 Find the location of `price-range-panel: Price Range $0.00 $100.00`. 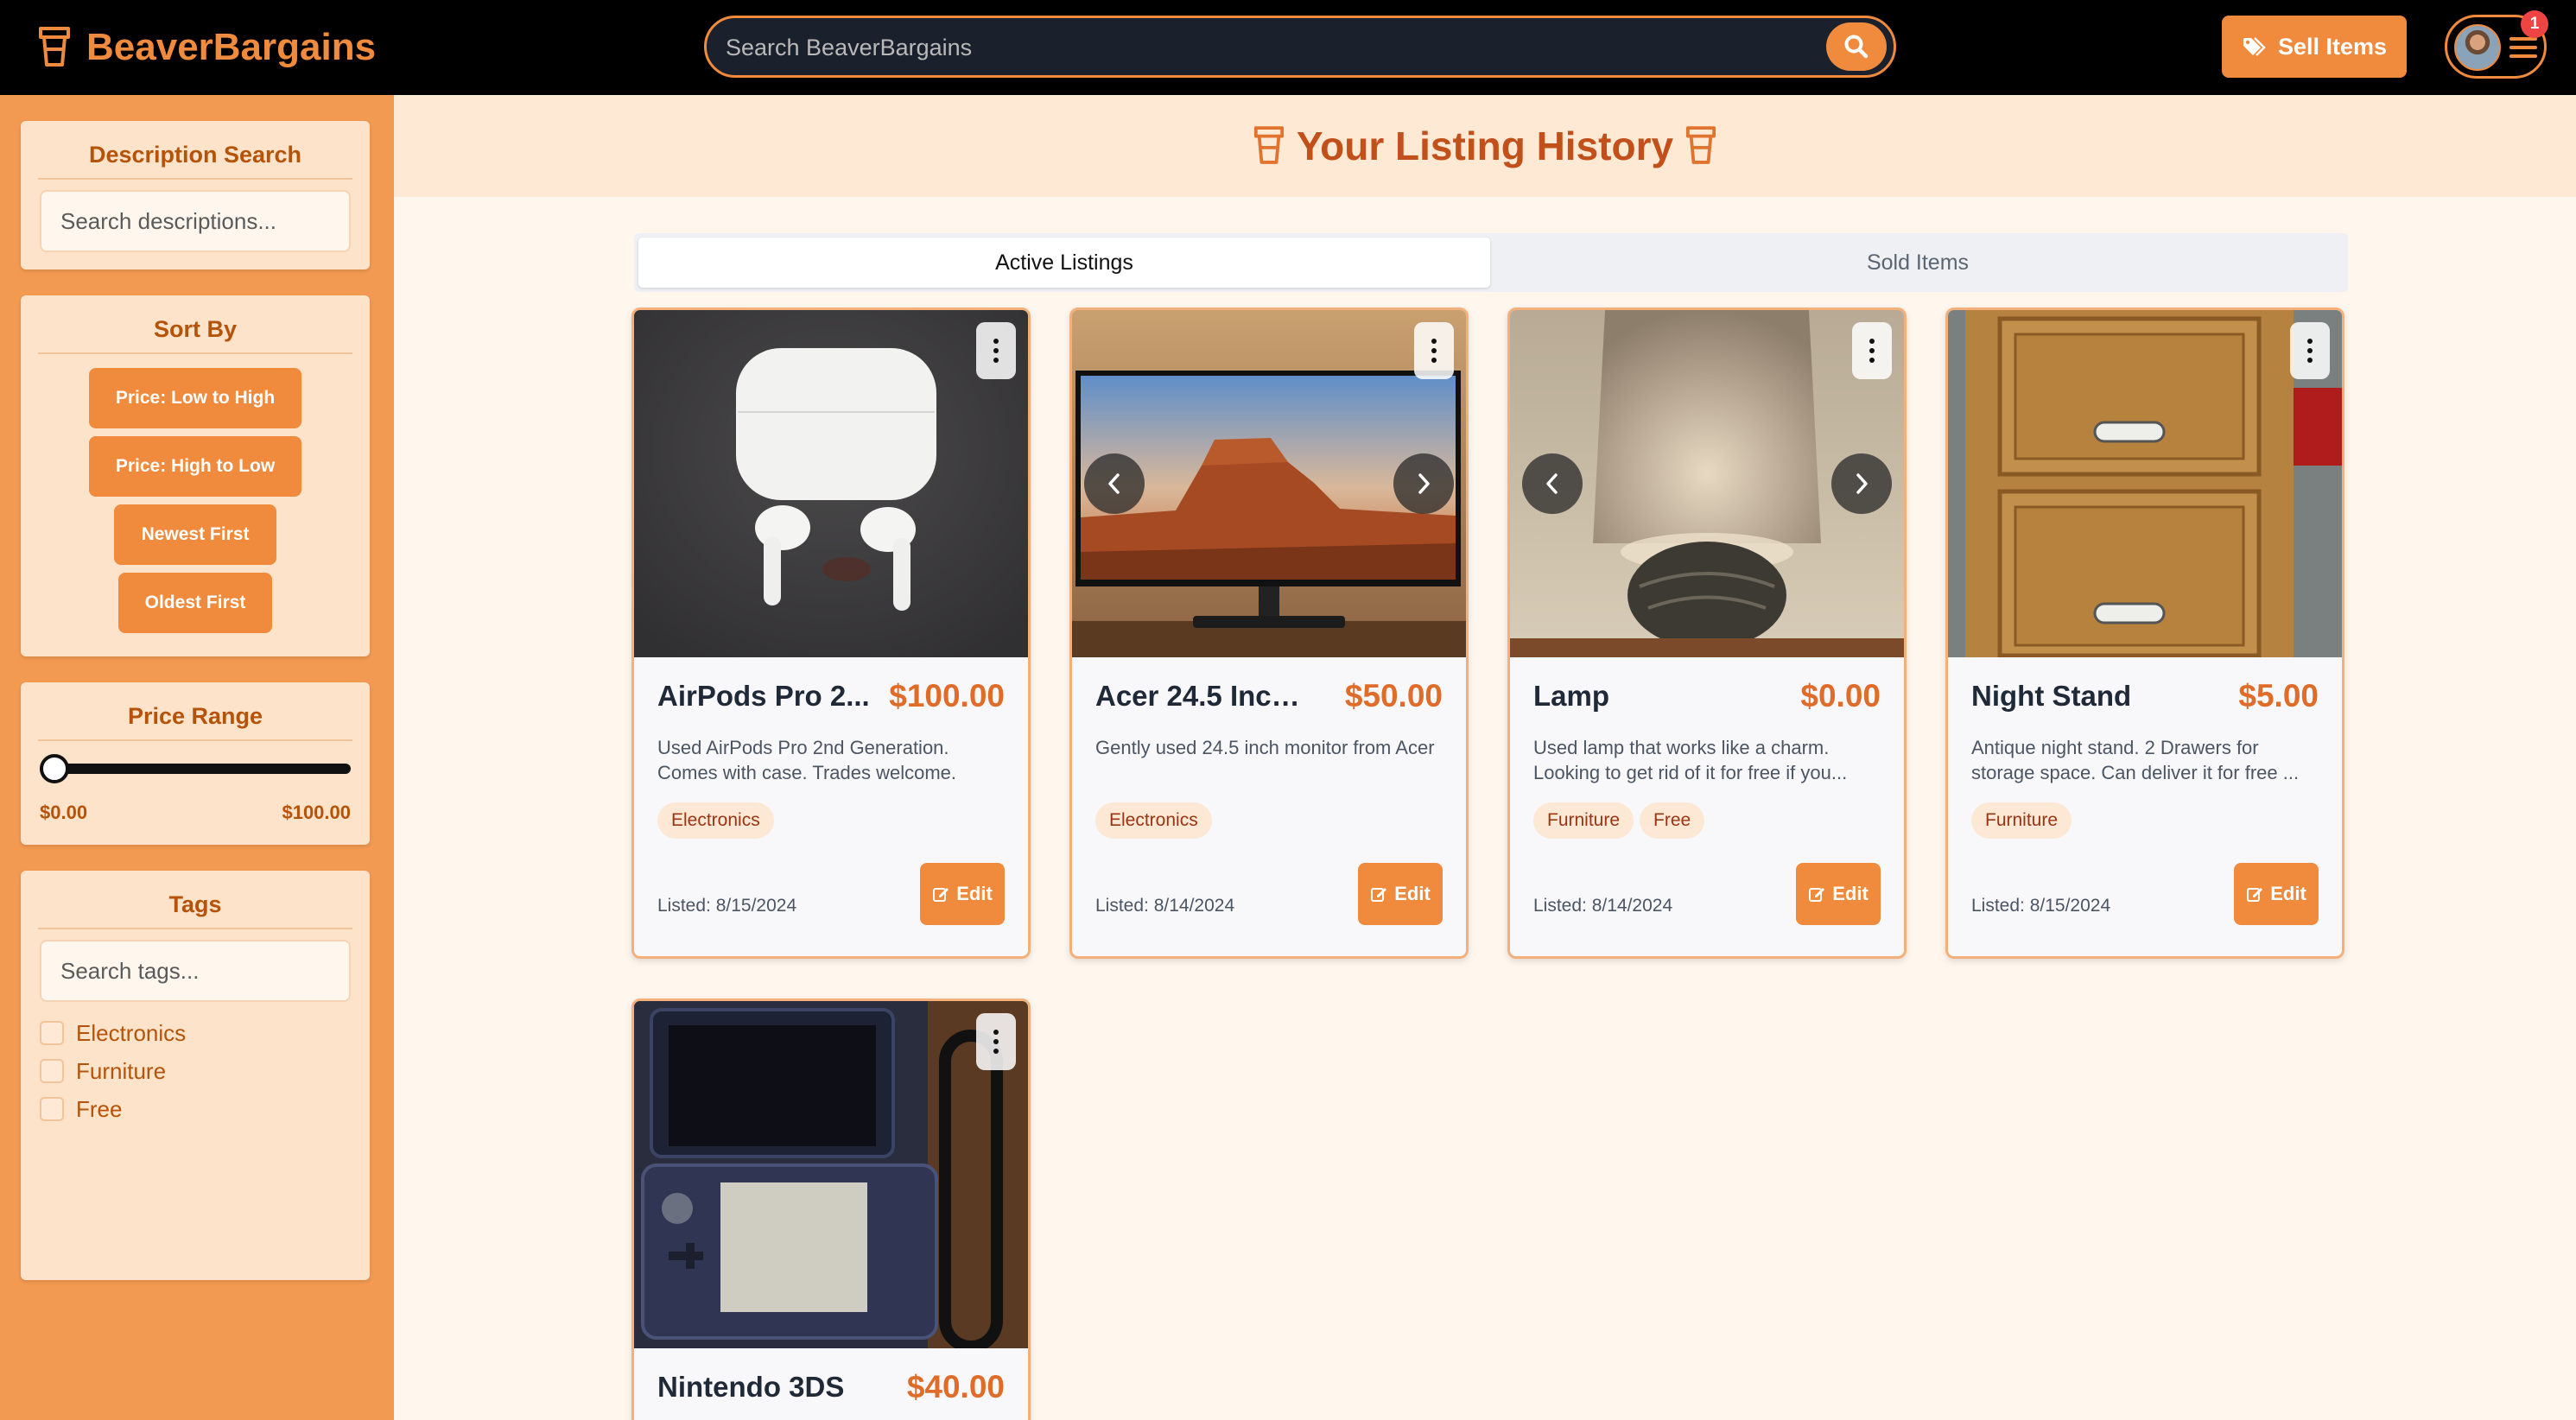

price-range-panel: Price Range $0.00 $100.00 is located at coordinates (195, 764).